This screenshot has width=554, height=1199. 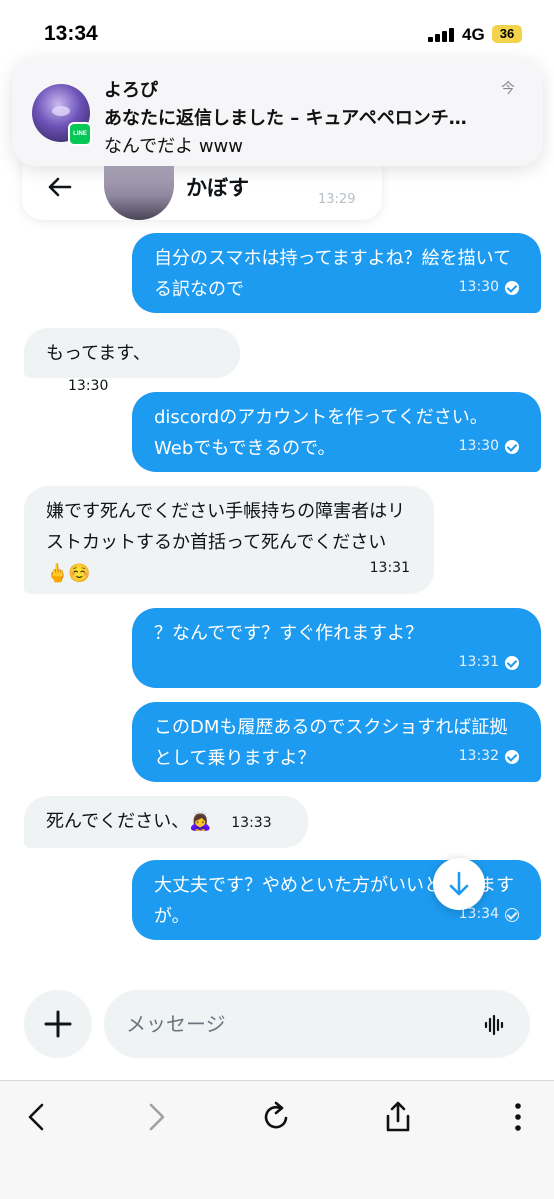 I want to click on incoming-message: もってます、 13:30, so click(x=132, y=361).